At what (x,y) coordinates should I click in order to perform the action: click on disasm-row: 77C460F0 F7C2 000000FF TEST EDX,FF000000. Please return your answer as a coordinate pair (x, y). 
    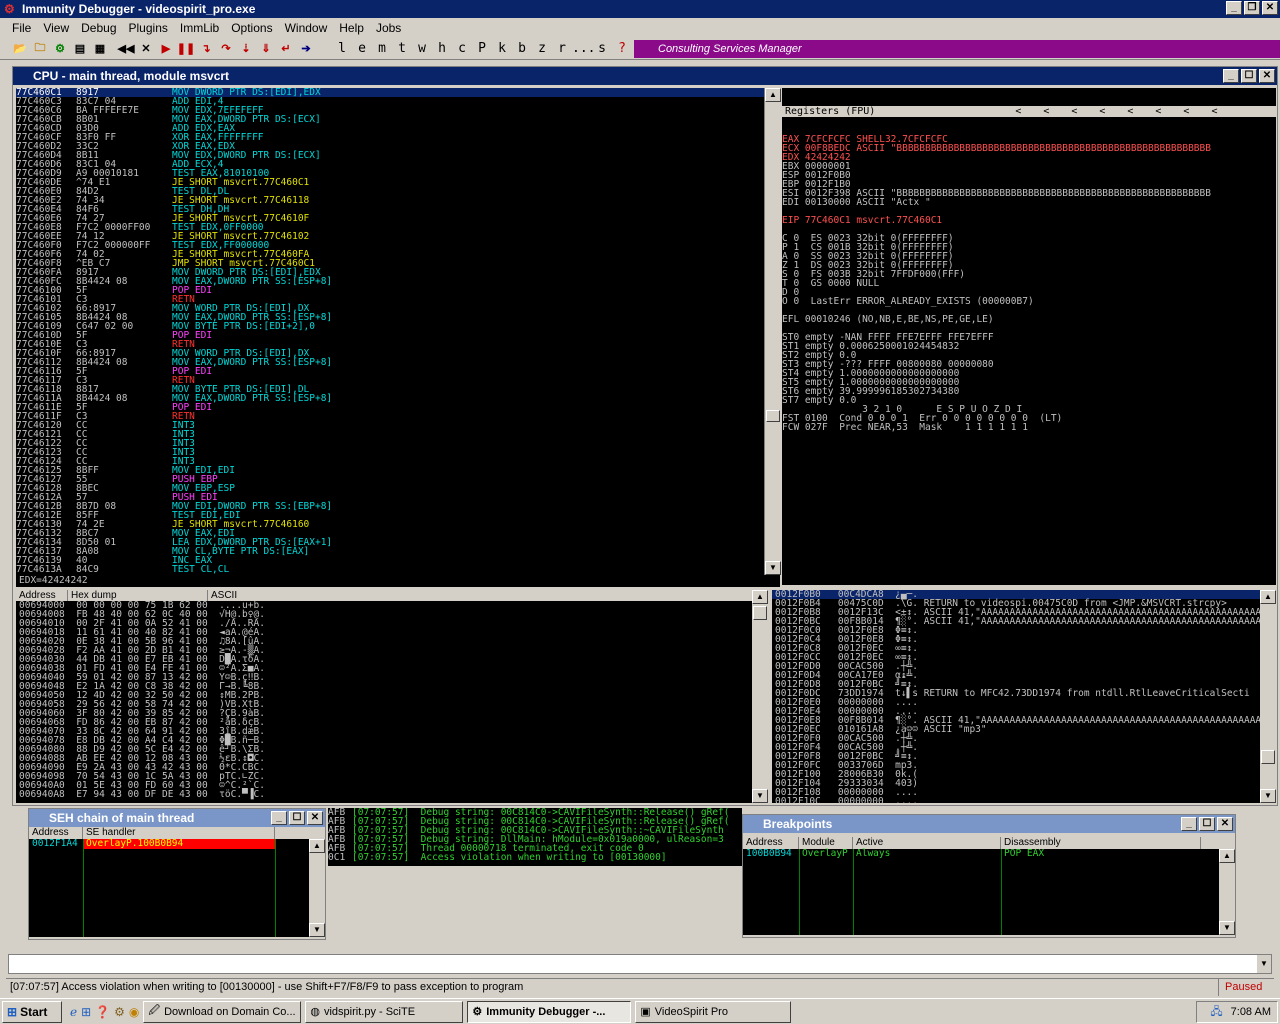
    Looking at the image, I should click on (390, 246).